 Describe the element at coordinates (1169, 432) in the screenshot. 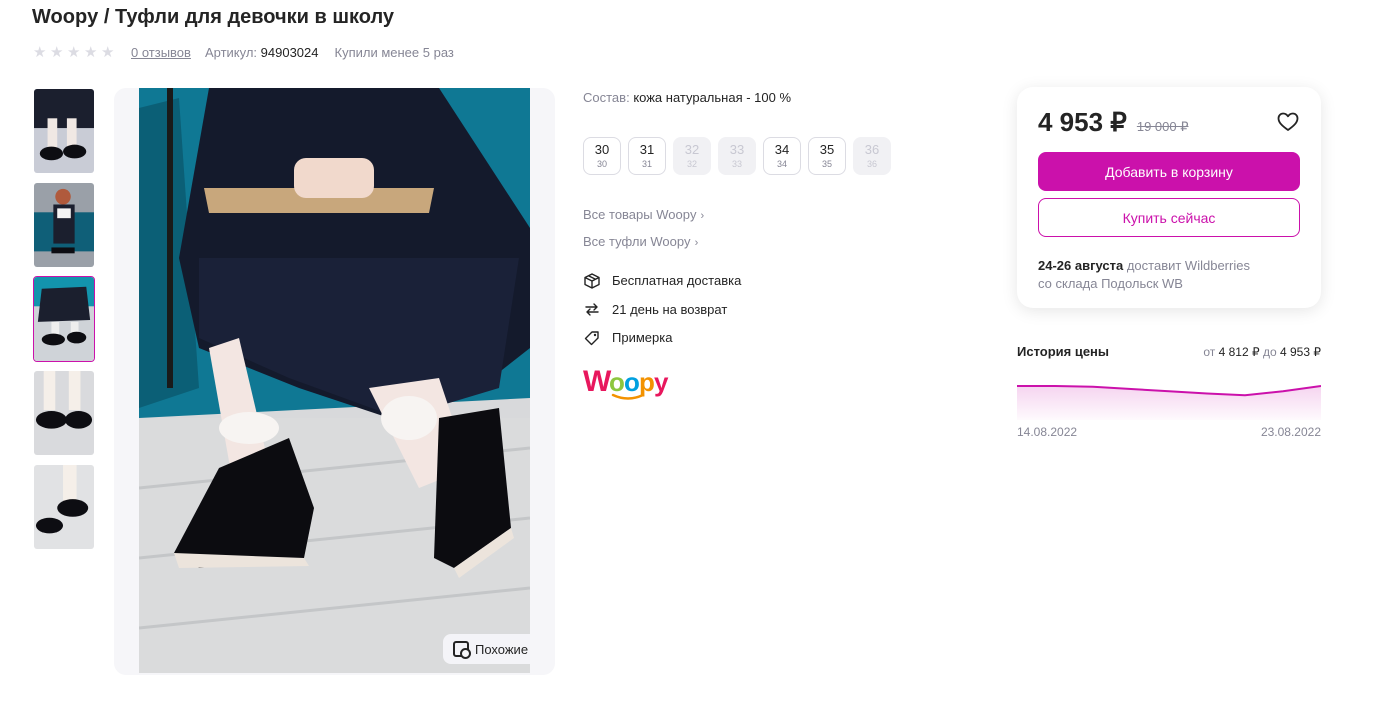

I see `price-history-dates: 14.08.2022 23.08.2022` at that location.